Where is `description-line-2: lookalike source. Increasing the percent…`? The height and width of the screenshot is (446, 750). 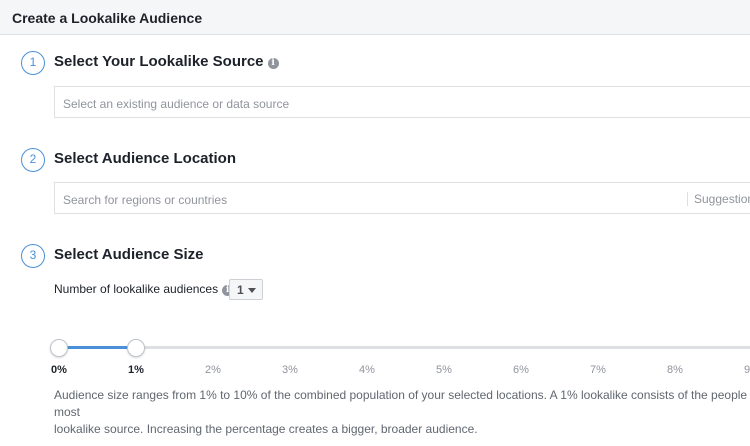
description-line-2: lookalike source. Increasing the percent… is located at coordinates (266, 429).